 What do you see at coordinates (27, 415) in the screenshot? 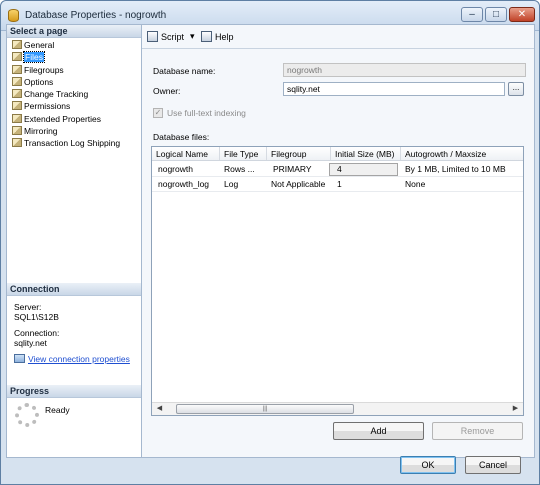
I see `progress-spinner-icon` at bounding box center [27, 415].